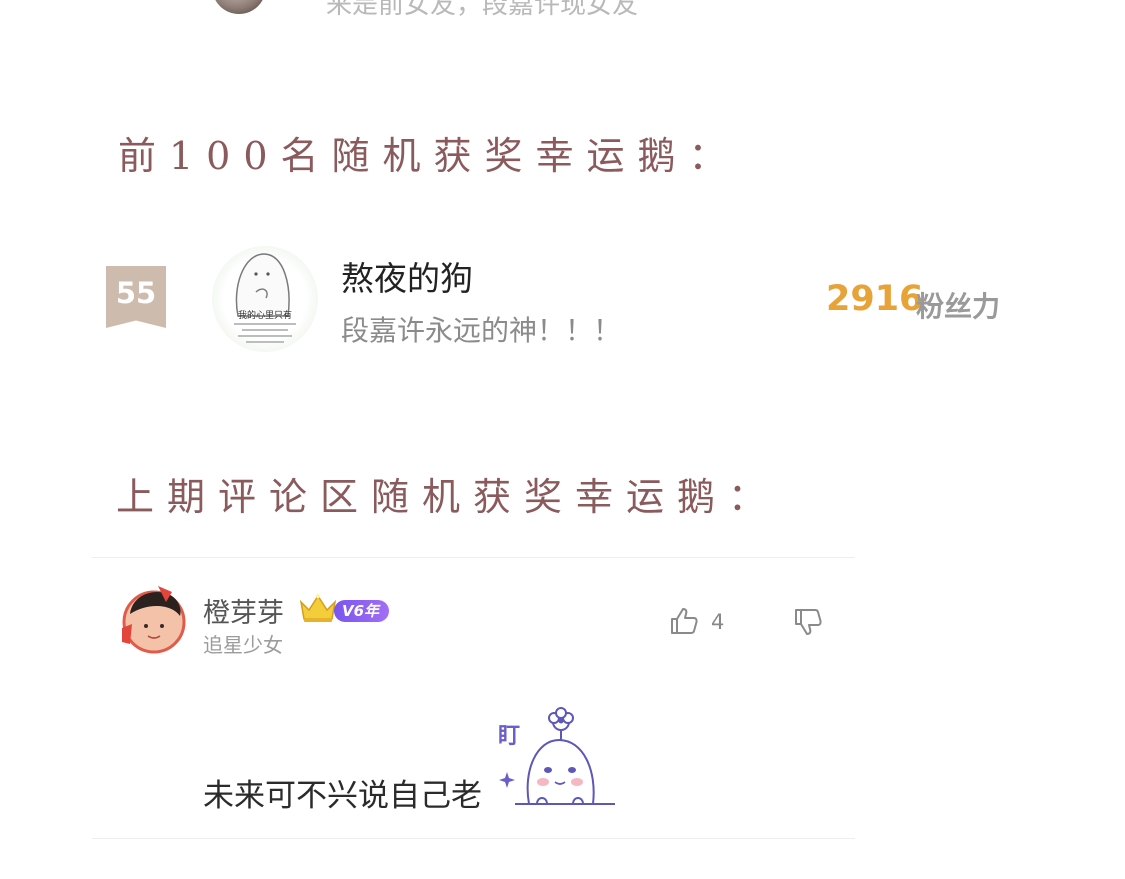 This screenshot has height=879, width=1125. Describe the element at coordinates (509, 736) in the screenshot. I see `sticker-label: 盯` at that location.